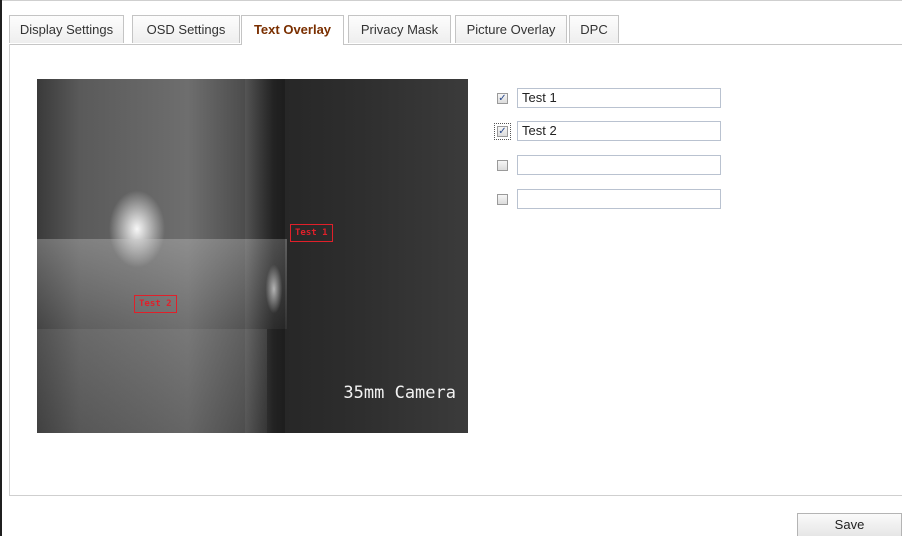 The width and height of the screenshot is (902, 536). What do you see at coordinates (619, 131) in the screenshot?
I see `overlay-2-text-field: Test 2` at bounding box center [619, 131].